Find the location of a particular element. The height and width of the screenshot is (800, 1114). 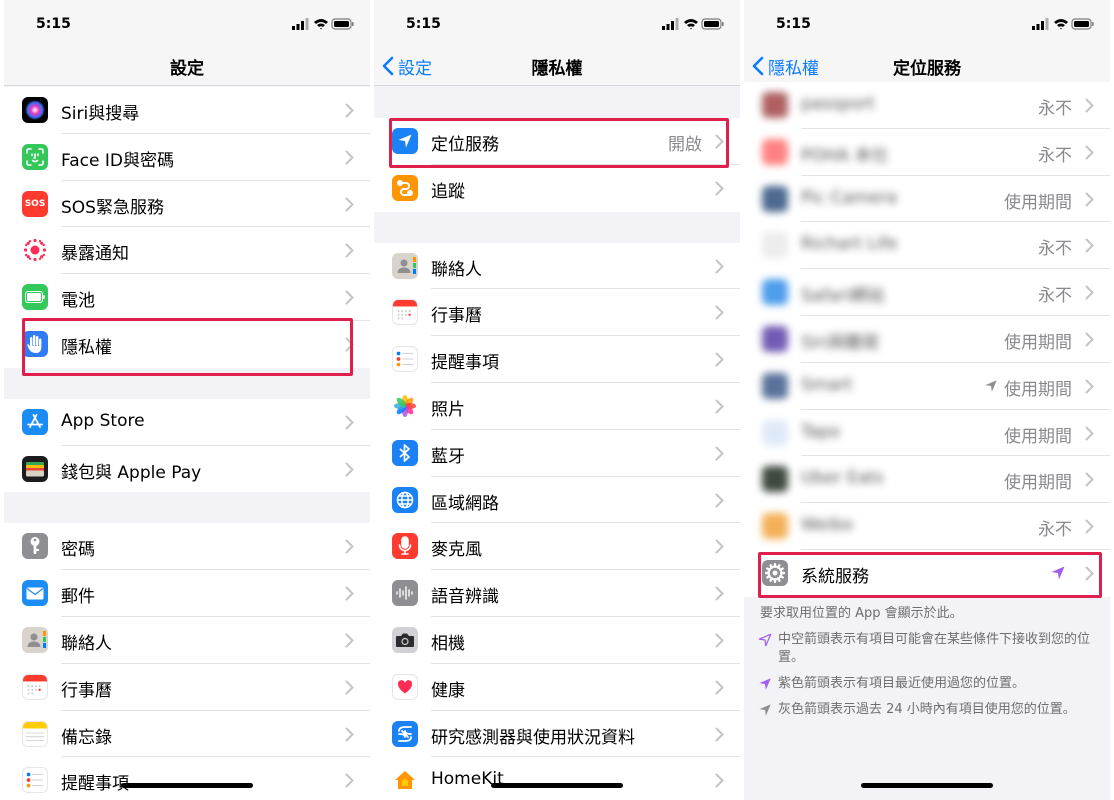

app-store-icon is located at coordinates (35, 421).